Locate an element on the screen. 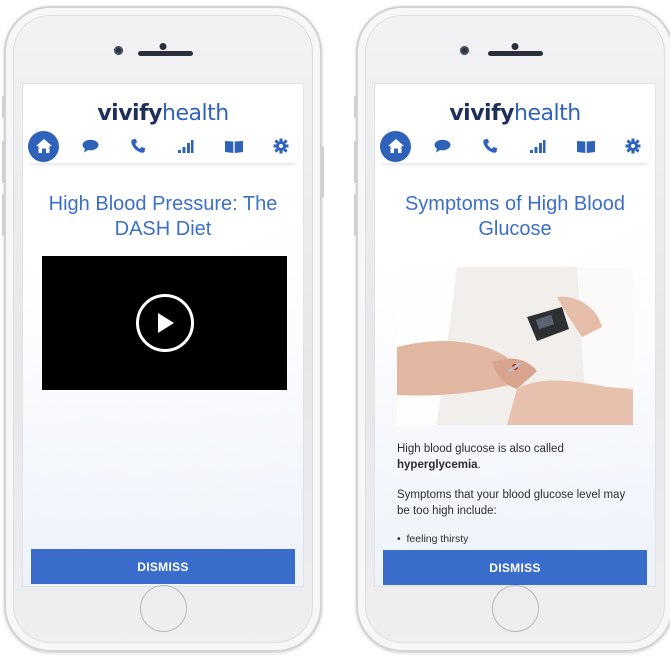 The width and height of the screenshot is (670, 661). list-item: • feeling thirsty is located at coordinates (433, 539).